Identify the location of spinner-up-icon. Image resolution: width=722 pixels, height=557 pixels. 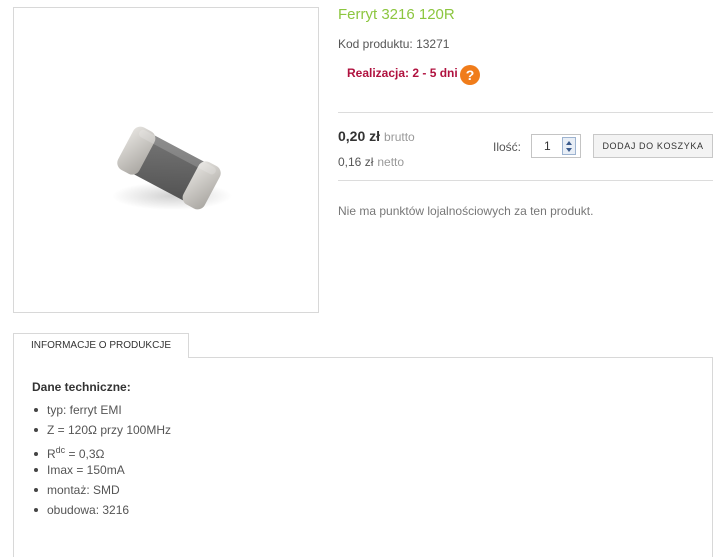
(569, 143).